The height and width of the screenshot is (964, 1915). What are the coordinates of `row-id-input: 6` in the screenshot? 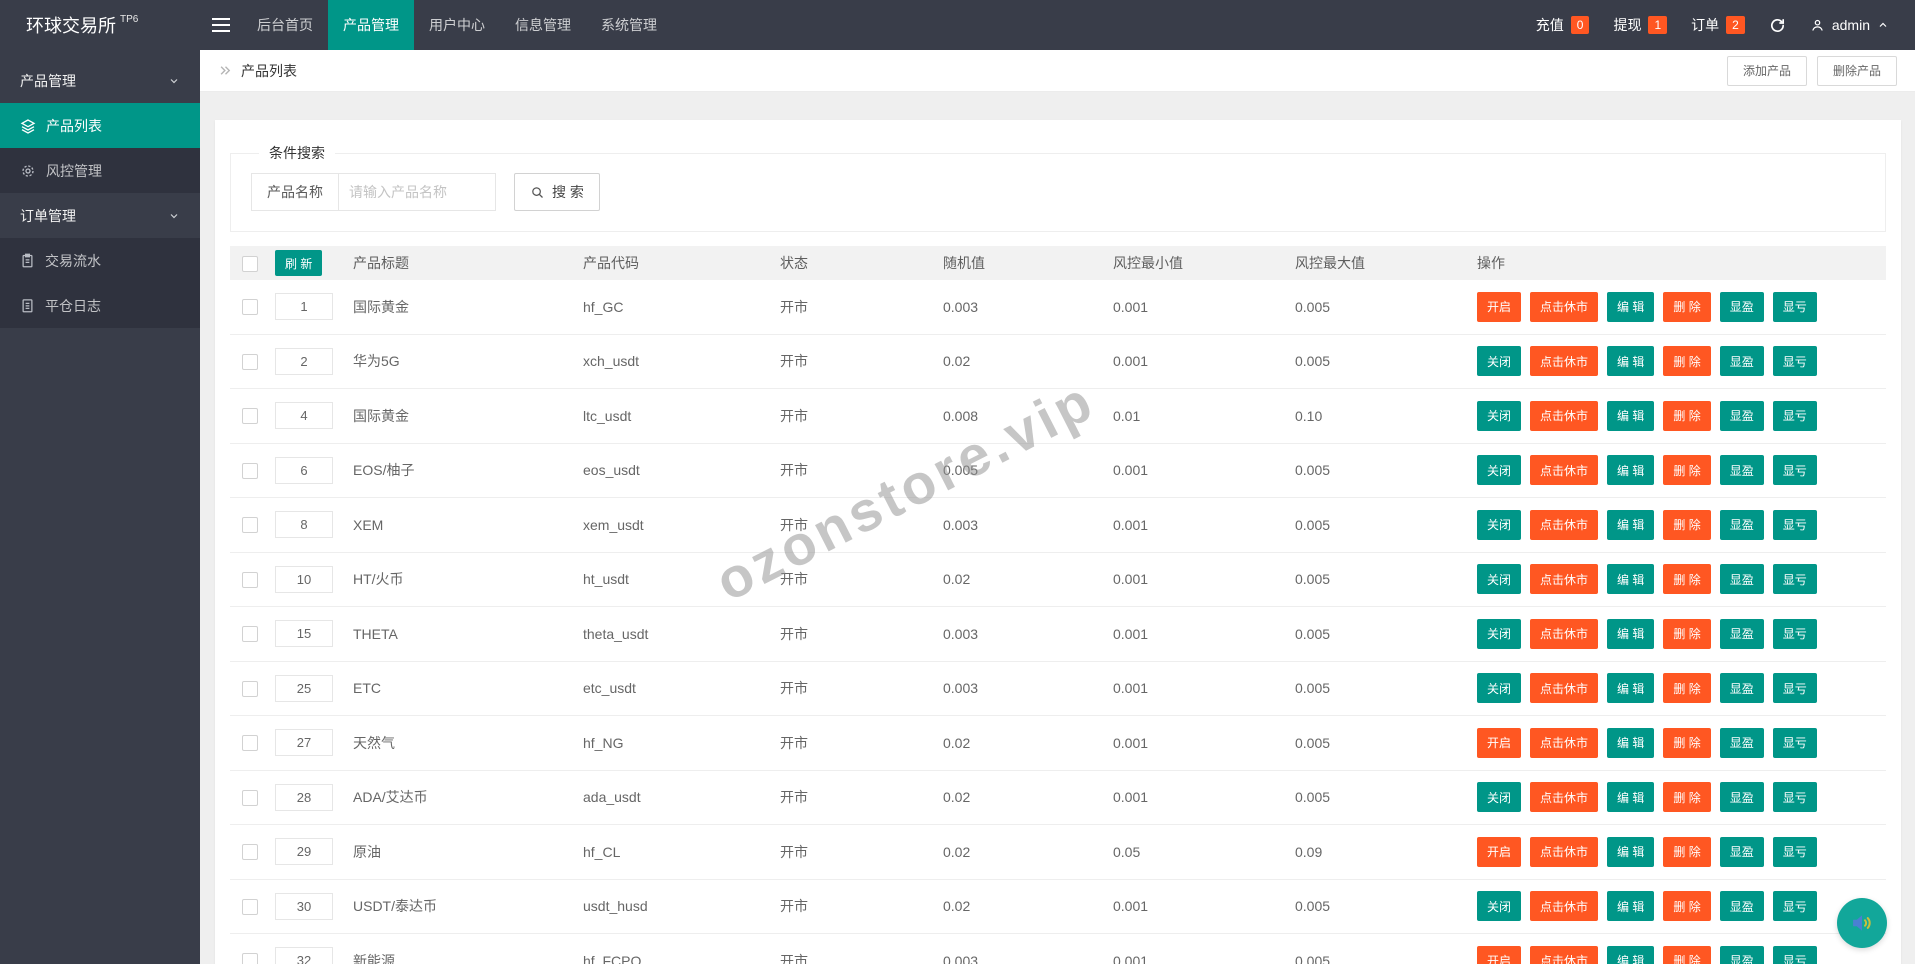 It's located at (304, 470).